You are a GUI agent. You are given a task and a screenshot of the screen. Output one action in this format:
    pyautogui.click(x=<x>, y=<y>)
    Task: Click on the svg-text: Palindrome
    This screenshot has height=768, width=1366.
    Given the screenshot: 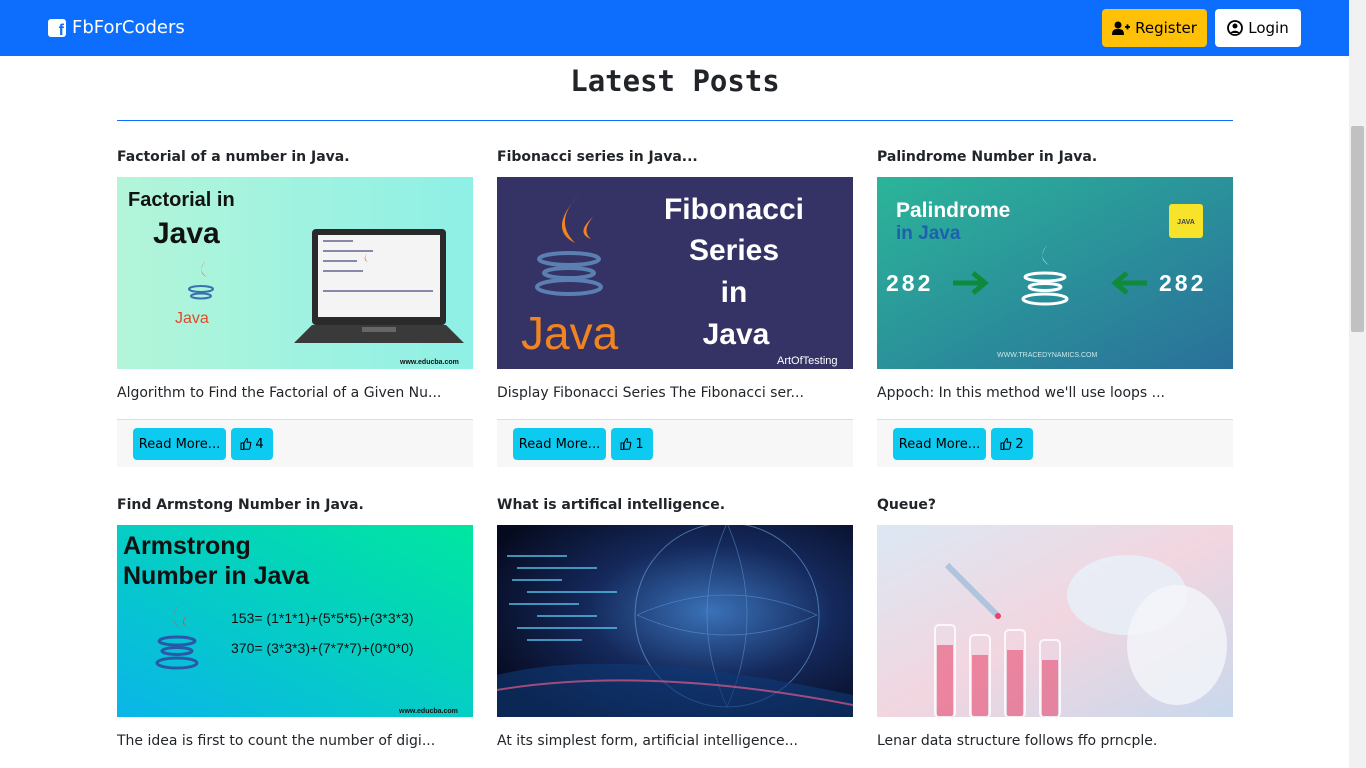 What is the action you would take?
    pyautogui.click(x=953, y=210)
    